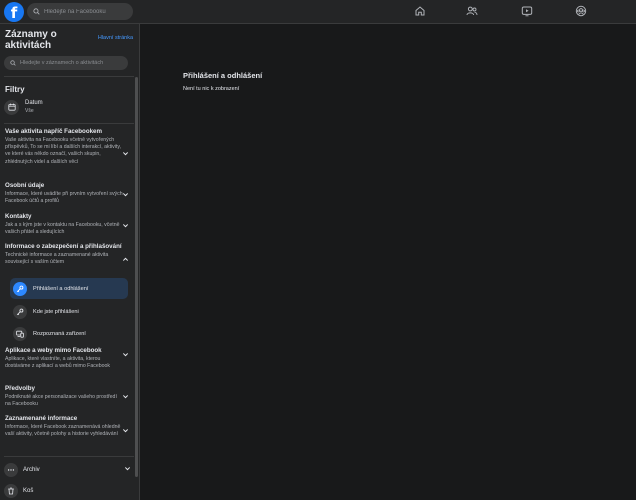 The width and height of the screenshot is (636, 500). Describe the element at coordinates (84, 11) in the screenshot. I see `facebook-search-input` at that location.